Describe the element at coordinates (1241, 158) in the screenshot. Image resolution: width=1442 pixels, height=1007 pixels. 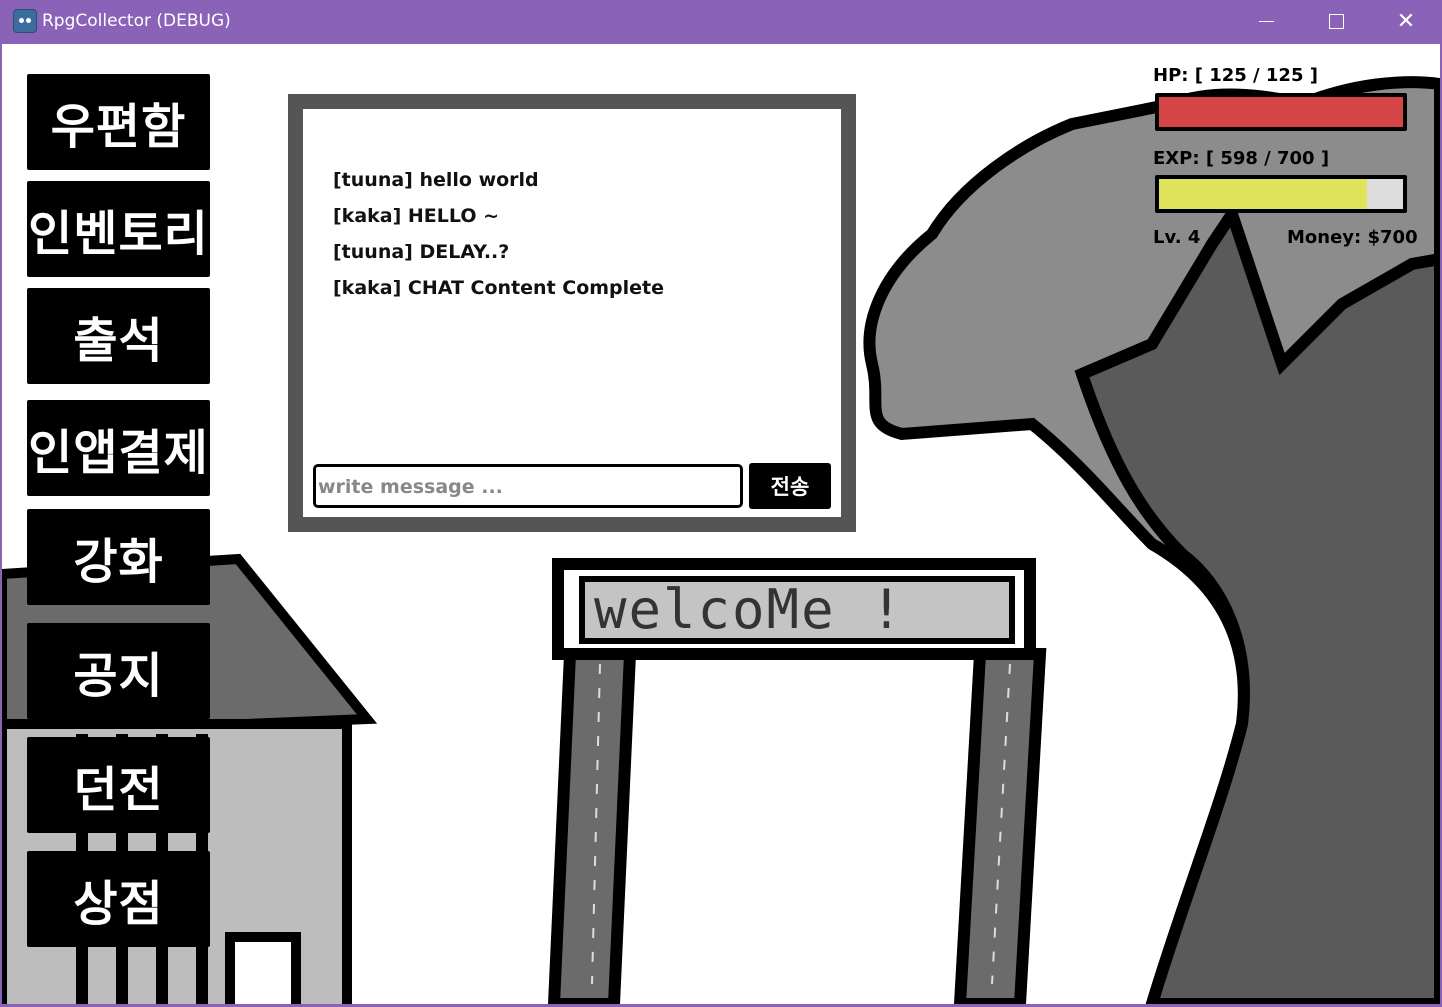
I see `exp-label: EXP: [ 598 / 700 ]` at that location.